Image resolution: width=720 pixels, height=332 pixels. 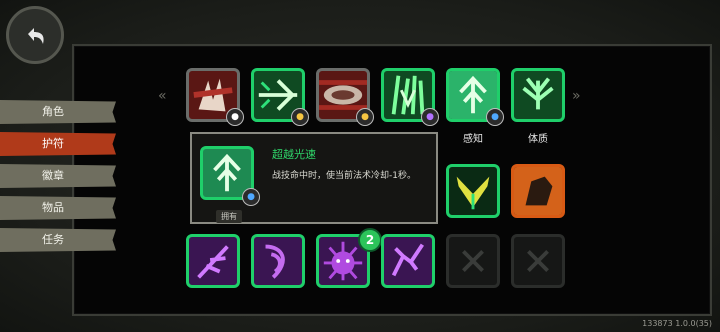 I want to click on slot-label: 体质, so click(x=538, y=139).